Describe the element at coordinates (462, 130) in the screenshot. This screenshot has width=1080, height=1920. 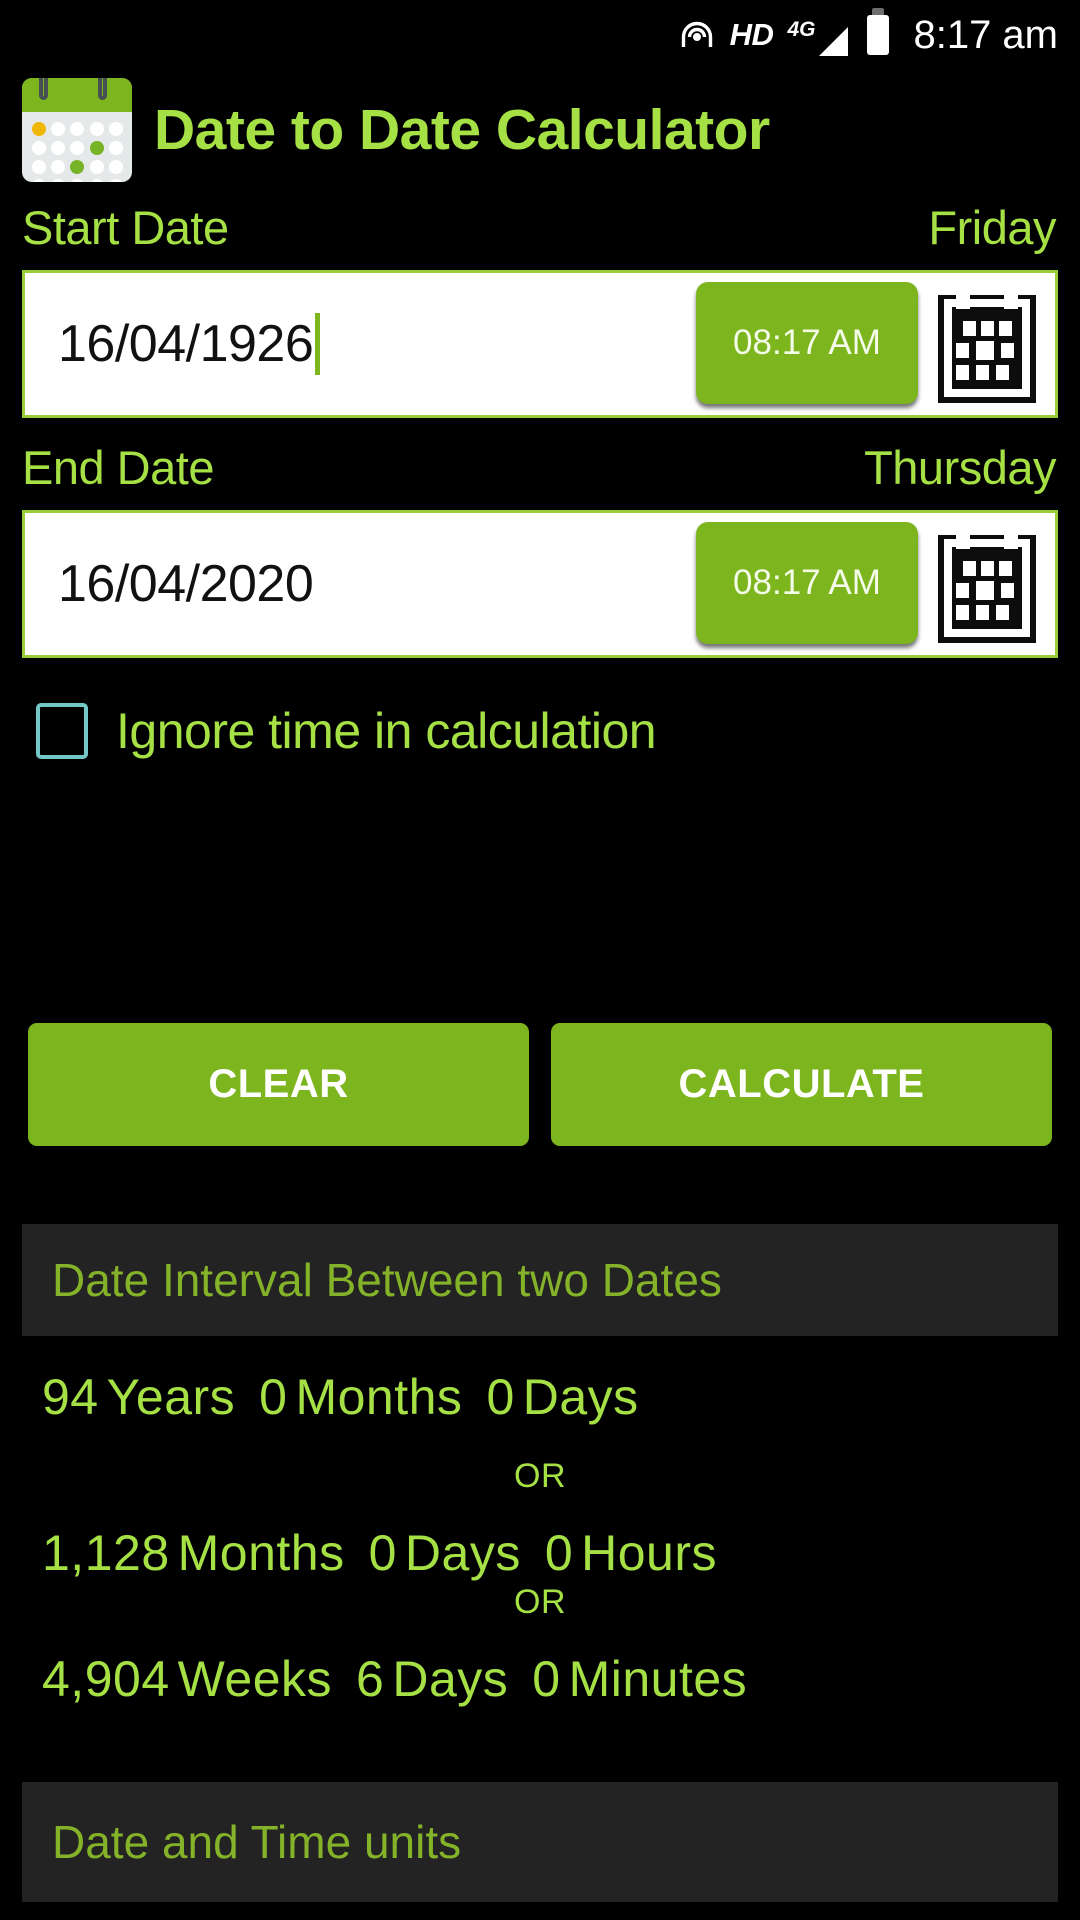
I see `page-title: Date to Date Calculator` at that location.